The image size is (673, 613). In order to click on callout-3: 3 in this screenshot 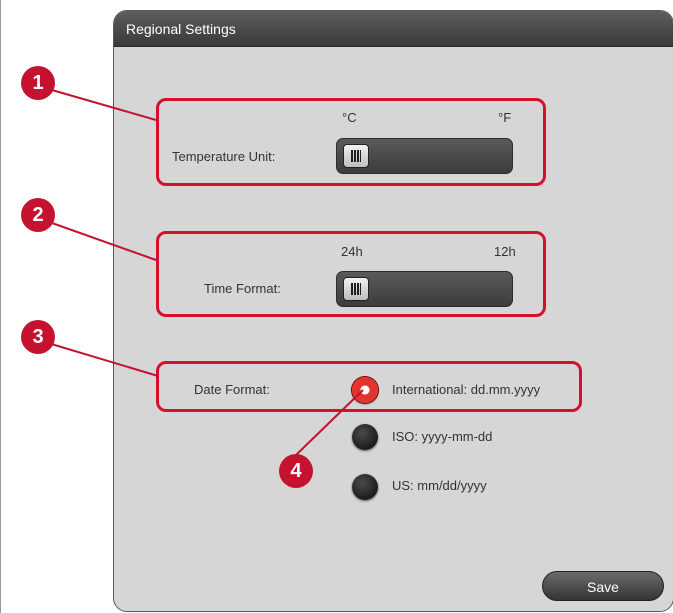, I will do `click(38, 337)`.